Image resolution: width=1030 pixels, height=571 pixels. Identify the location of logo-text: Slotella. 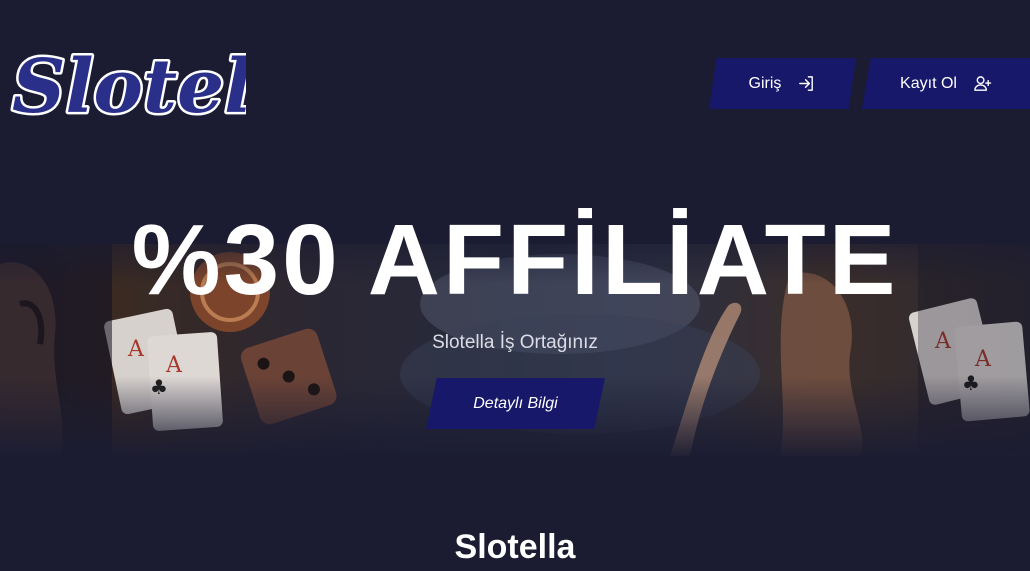
(129, 87).